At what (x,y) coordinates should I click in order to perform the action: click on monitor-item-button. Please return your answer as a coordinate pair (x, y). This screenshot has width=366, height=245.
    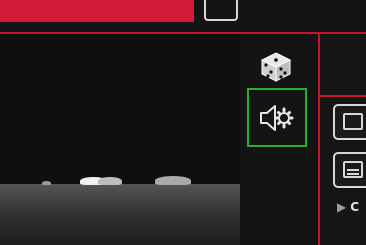
    Looking at the image, I should click on (349, 170).